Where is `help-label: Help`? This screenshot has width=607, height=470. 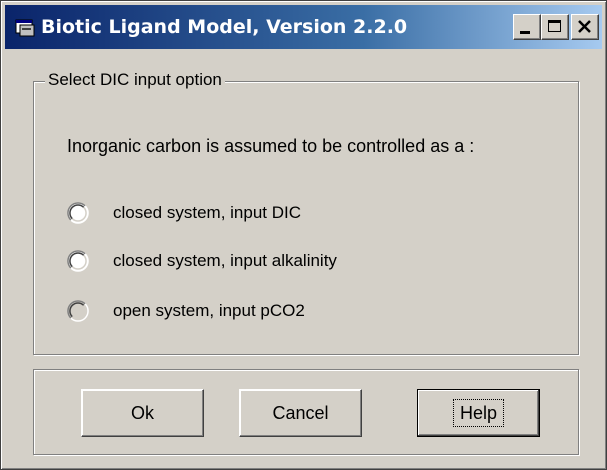 help-label: Help is located at coordinates (478, 413).